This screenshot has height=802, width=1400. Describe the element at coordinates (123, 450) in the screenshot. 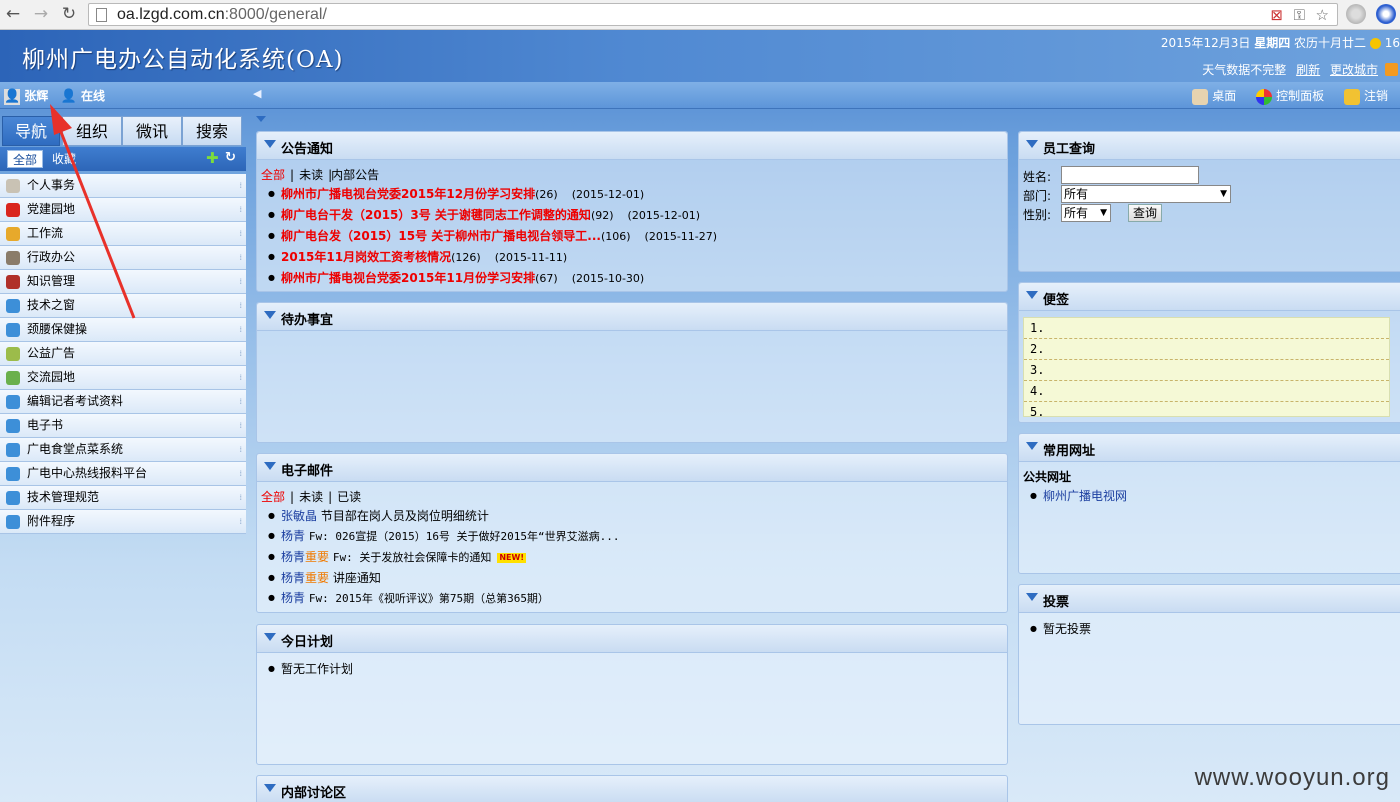

I see `menu-item-canteen: 广电食堂点菜系统 ⁞` at that location.